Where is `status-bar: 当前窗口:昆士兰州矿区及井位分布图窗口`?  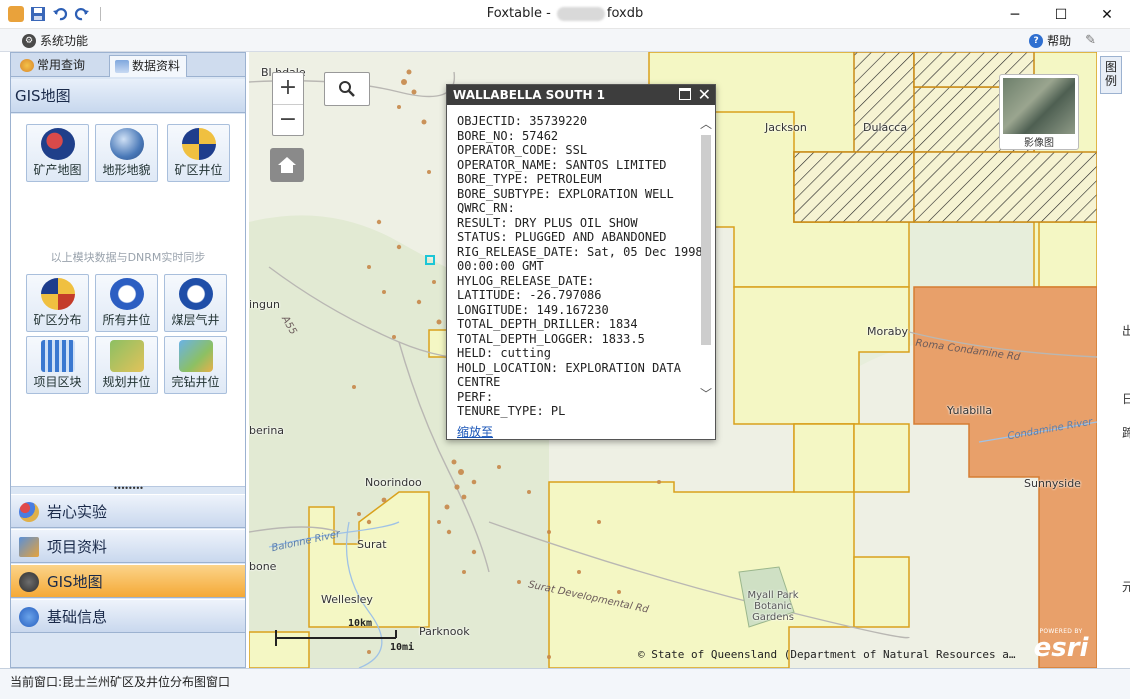 status-bar: 当前窗口:昆士兰州矿区及井位分布图窗口 is located at coordinates (565, 683).